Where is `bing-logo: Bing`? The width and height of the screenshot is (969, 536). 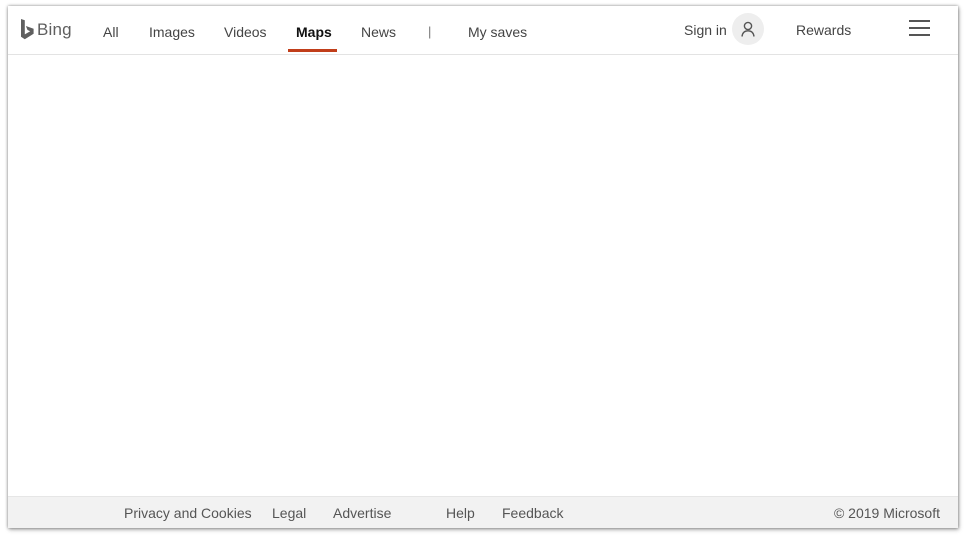 bing-logo: Bing is located at coordinates (46, 30).